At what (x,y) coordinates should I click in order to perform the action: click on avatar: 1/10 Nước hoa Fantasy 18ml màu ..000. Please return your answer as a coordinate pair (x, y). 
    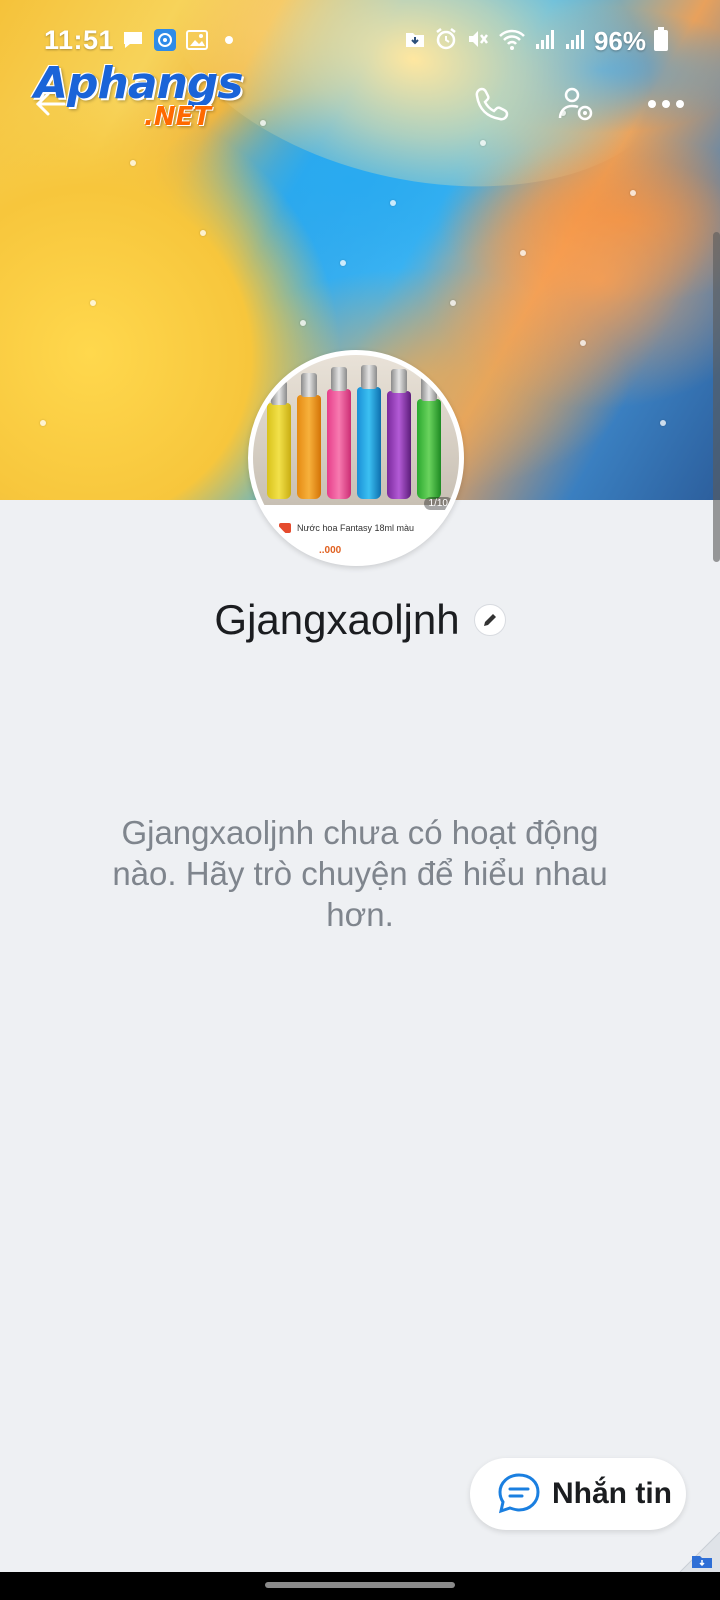
    Looking at the image, I should click on (356, 458).